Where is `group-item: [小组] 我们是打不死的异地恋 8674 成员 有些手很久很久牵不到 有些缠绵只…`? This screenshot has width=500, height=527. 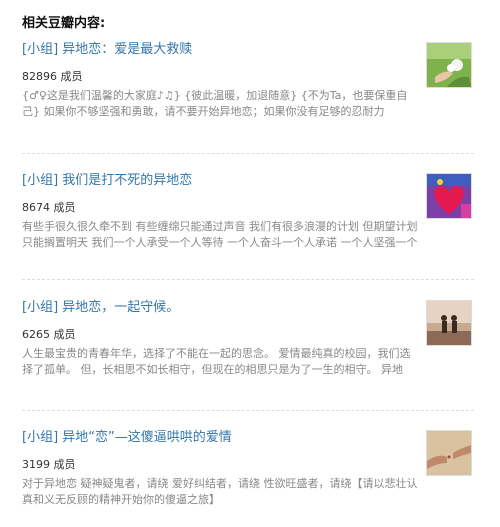 group-item: [小组] 我们是打不死的异地恋 8674 成员 有些手很久很久牵不到 有些缠绵只… is located at coordinates (248, 212).